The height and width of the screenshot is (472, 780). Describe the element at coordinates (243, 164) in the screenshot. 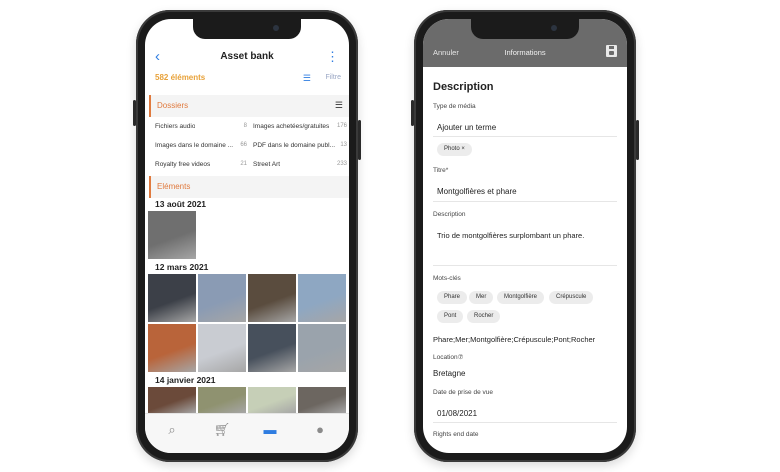

I see `folder-count: 21` at that location.